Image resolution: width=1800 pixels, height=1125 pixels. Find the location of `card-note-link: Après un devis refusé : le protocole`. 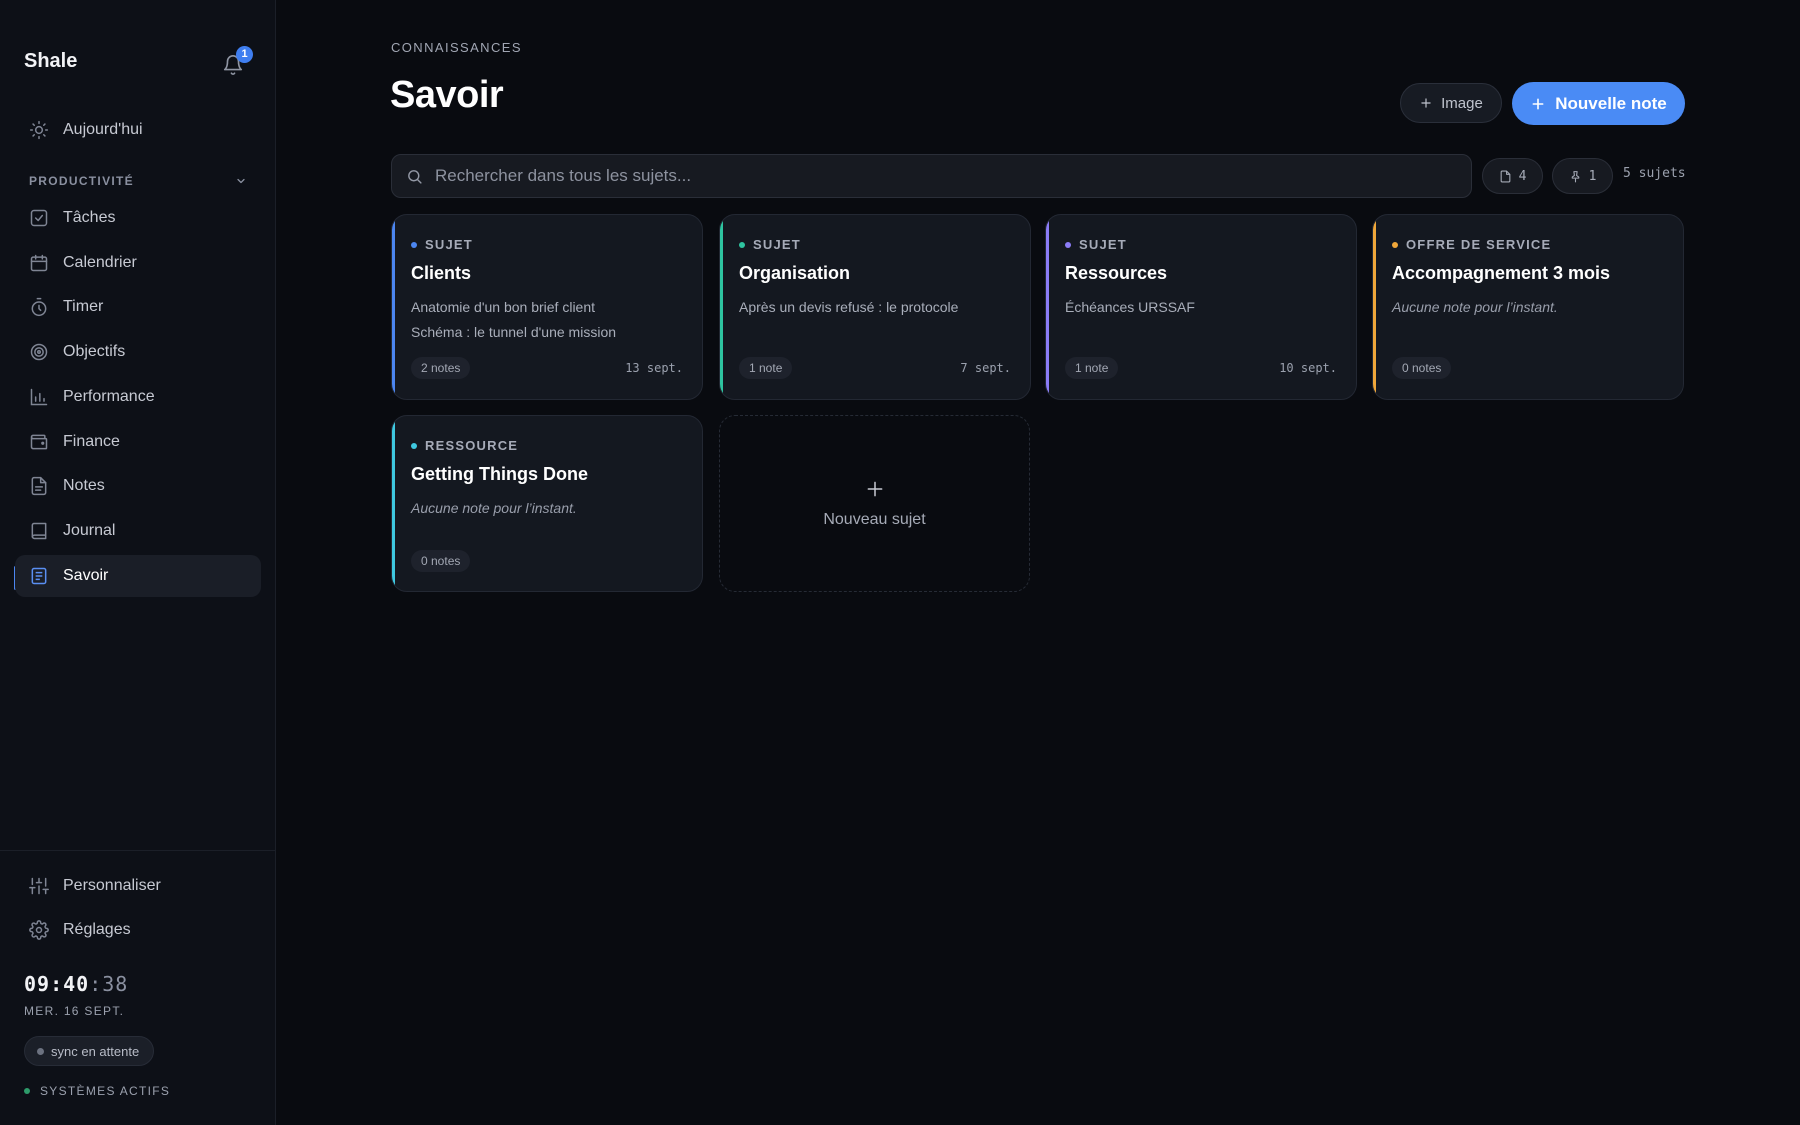

card-note-link: Après un devis refusé : le protocole is located at coordinates (848, 307).